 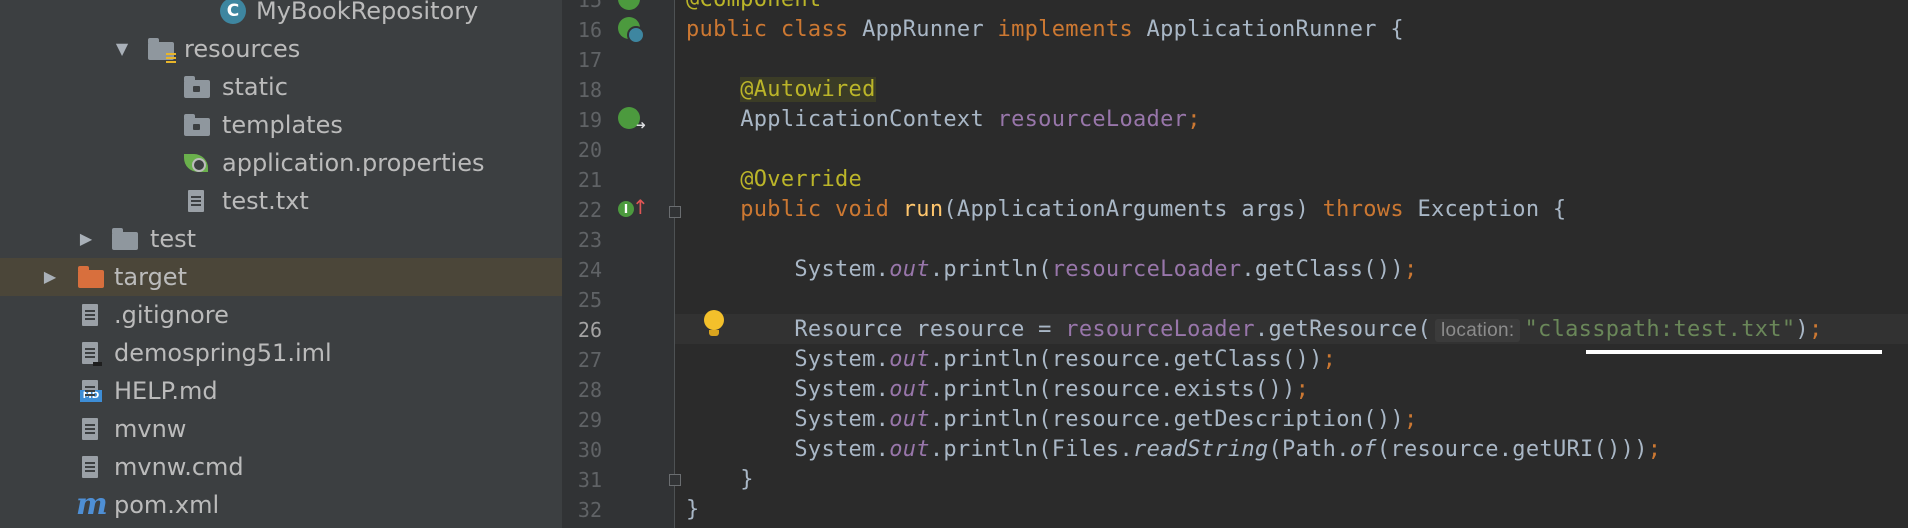 What do you see at coordinates (281, 277) in the screenshot?
I see `tree-item-target: ▶ target` at bounding box center [281, 277].